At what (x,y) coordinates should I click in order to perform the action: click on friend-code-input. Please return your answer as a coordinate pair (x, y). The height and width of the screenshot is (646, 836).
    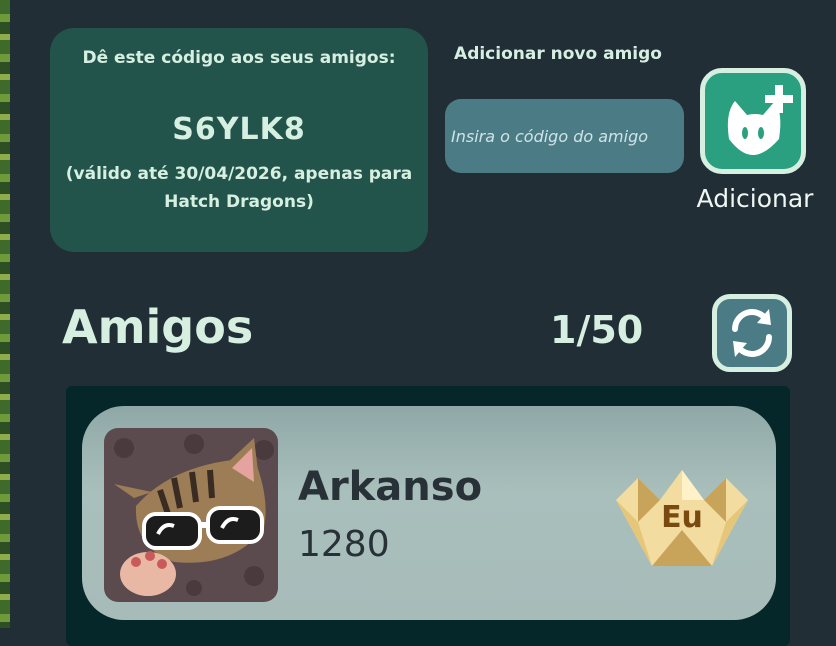
    Looking at the image, I should click on (564, 136).